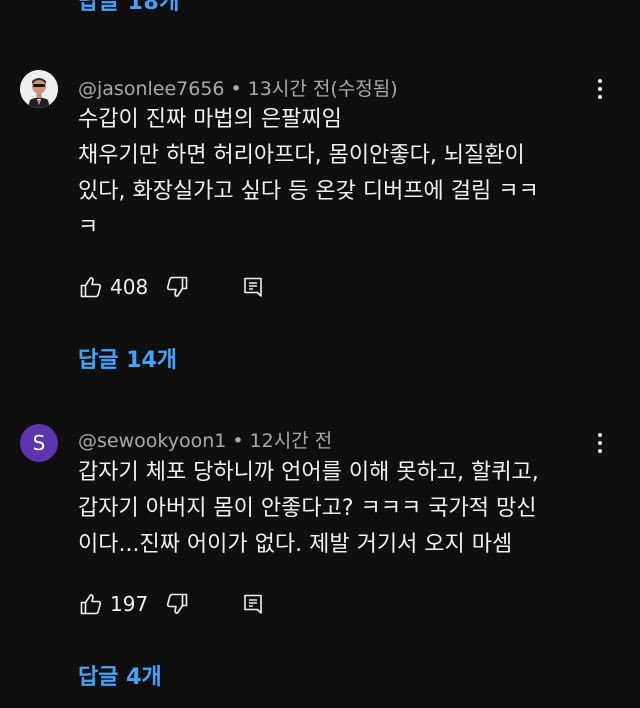  What do you see at coordinates (323, 89) in the screenshot?
I see `comment-time: 13시간 전(수정됨)` at bounding box center [323, 89].